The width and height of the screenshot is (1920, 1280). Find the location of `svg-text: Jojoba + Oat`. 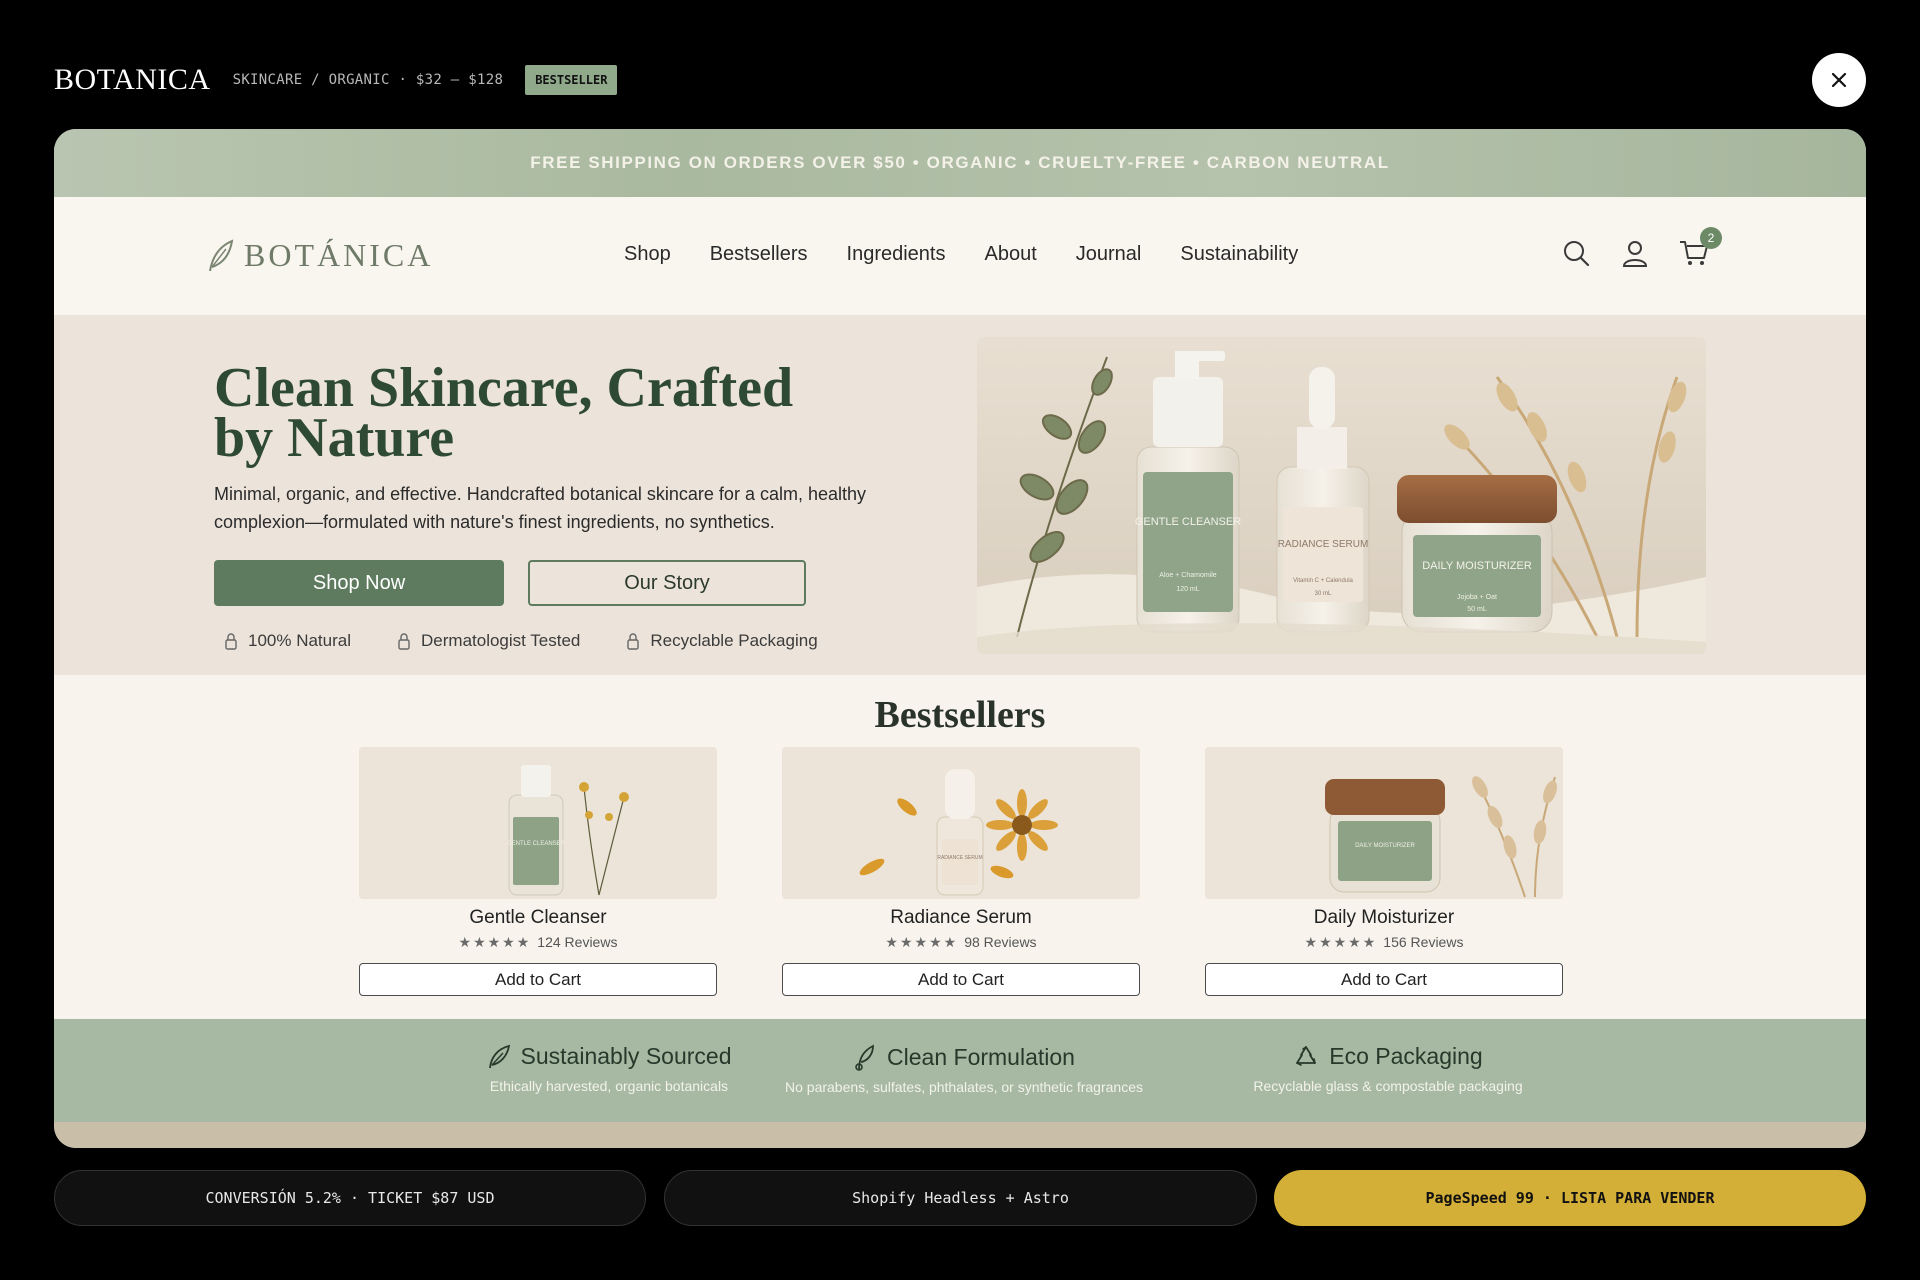

svg-text: Jojoba + Oat is located at coordinates (1477, 597).